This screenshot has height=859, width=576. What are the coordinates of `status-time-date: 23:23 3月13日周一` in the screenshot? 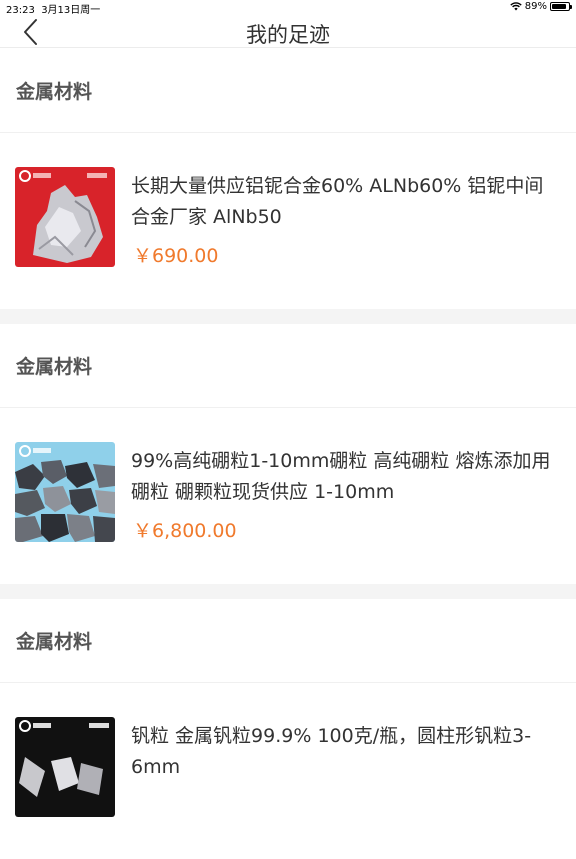 It's located at (53, 8).